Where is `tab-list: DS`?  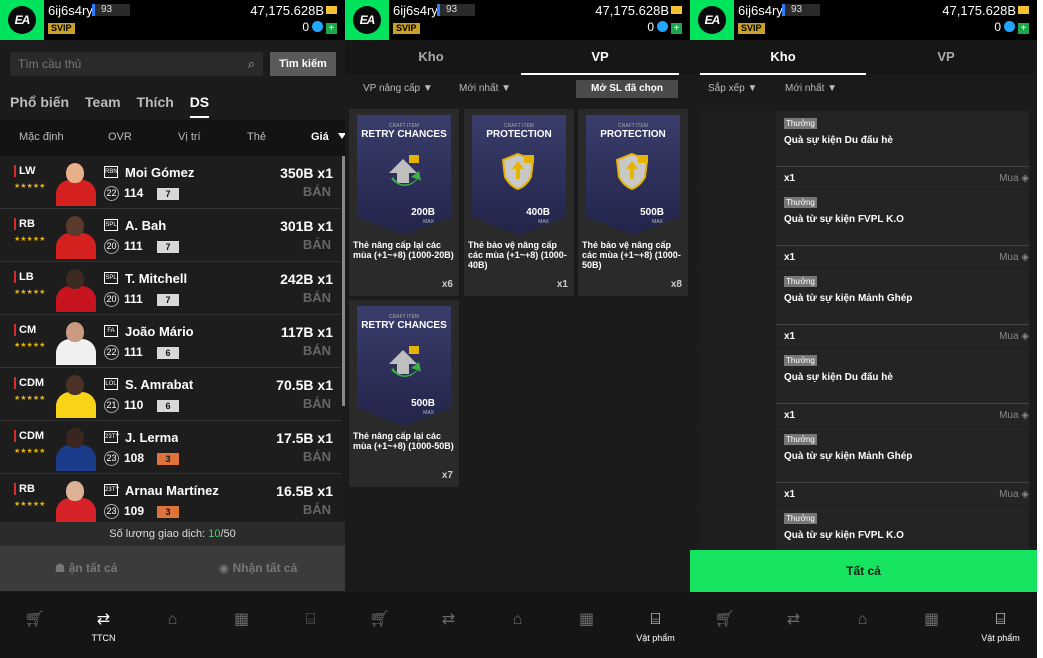 tab-list: DS is located at coordinates (199, 106).